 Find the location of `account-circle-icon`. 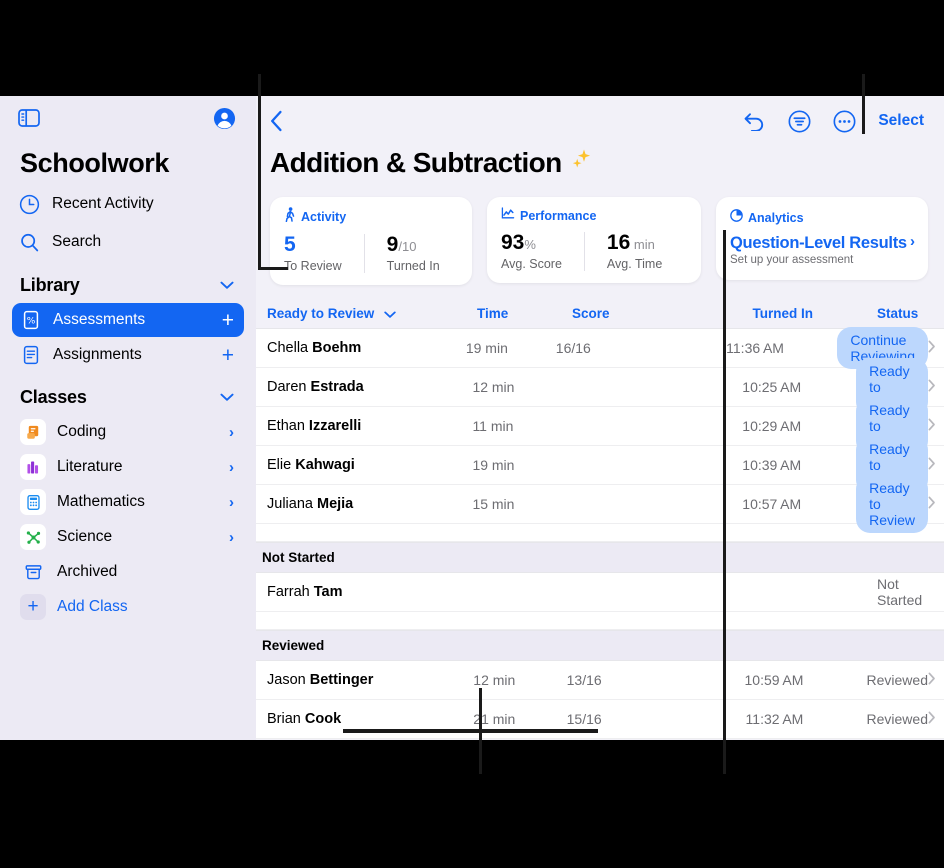

account-circle-icon is located at coordinates (224, 118).